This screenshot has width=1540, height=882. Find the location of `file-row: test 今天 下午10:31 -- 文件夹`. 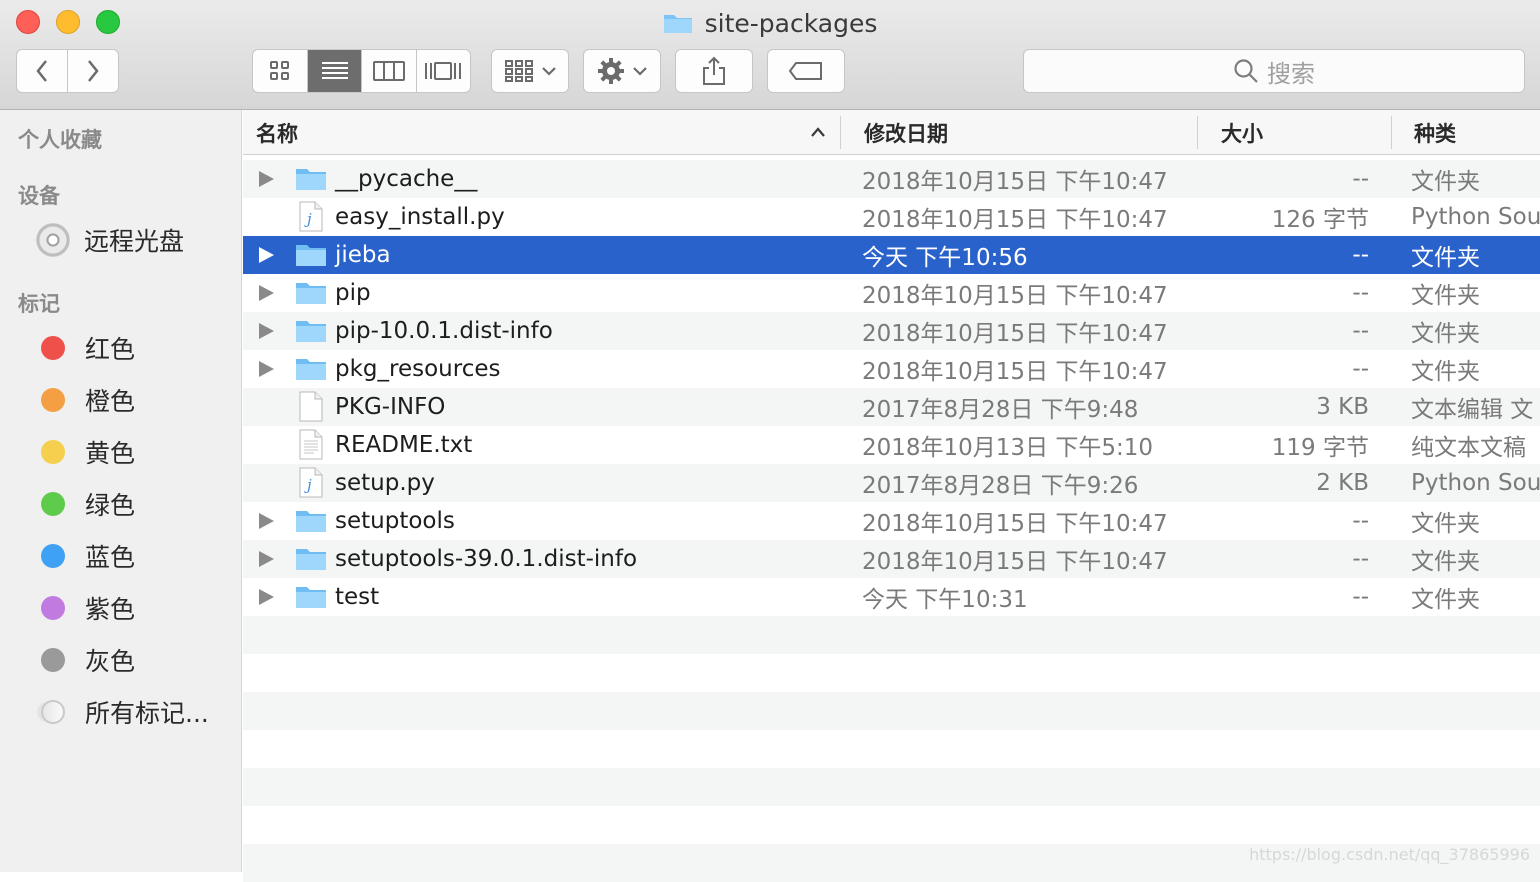

file-row: test 今天 下午10:31 -- 文件夹 is located at coordinates (891, 597).